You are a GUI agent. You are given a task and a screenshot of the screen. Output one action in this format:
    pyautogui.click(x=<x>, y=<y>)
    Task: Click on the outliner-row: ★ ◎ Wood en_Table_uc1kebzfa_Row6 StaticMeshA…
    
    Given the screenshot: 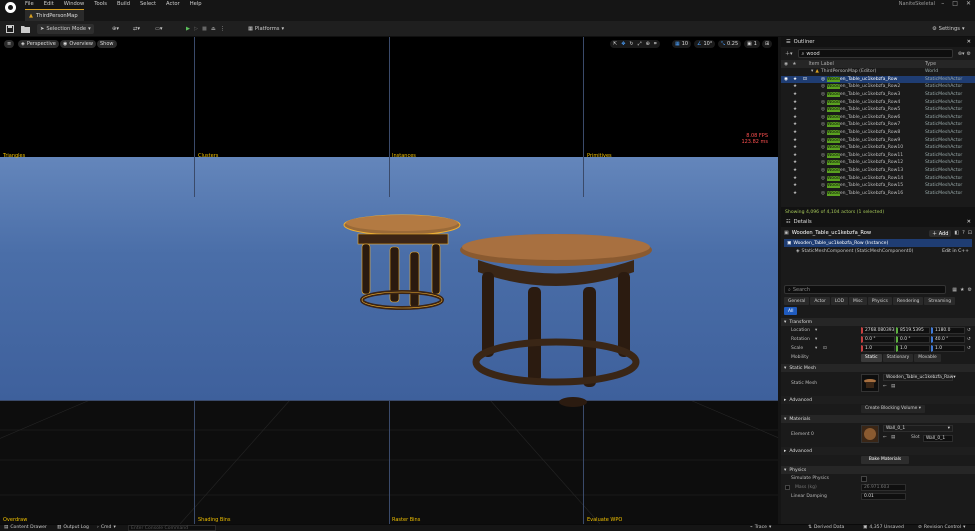 What is the action you would take?
    pyautogui.click(x=878, y=118)
    